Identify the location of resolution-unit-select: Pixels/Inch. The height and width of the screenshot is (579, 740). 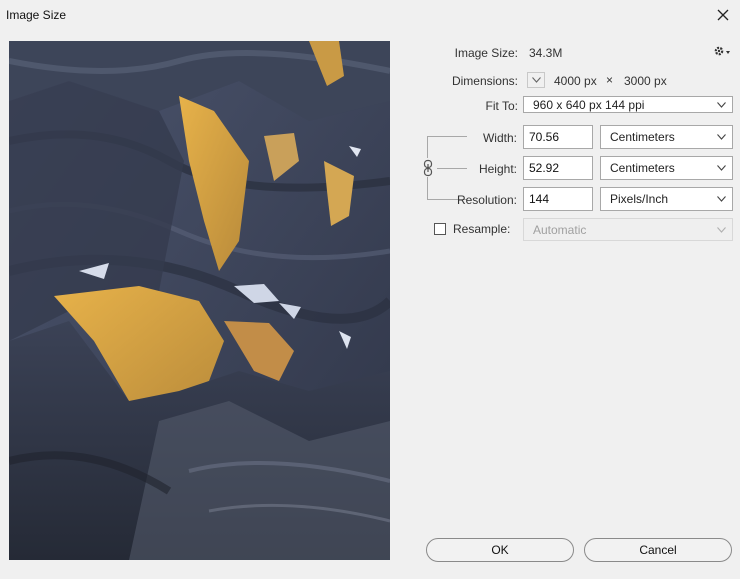
(666, 199).